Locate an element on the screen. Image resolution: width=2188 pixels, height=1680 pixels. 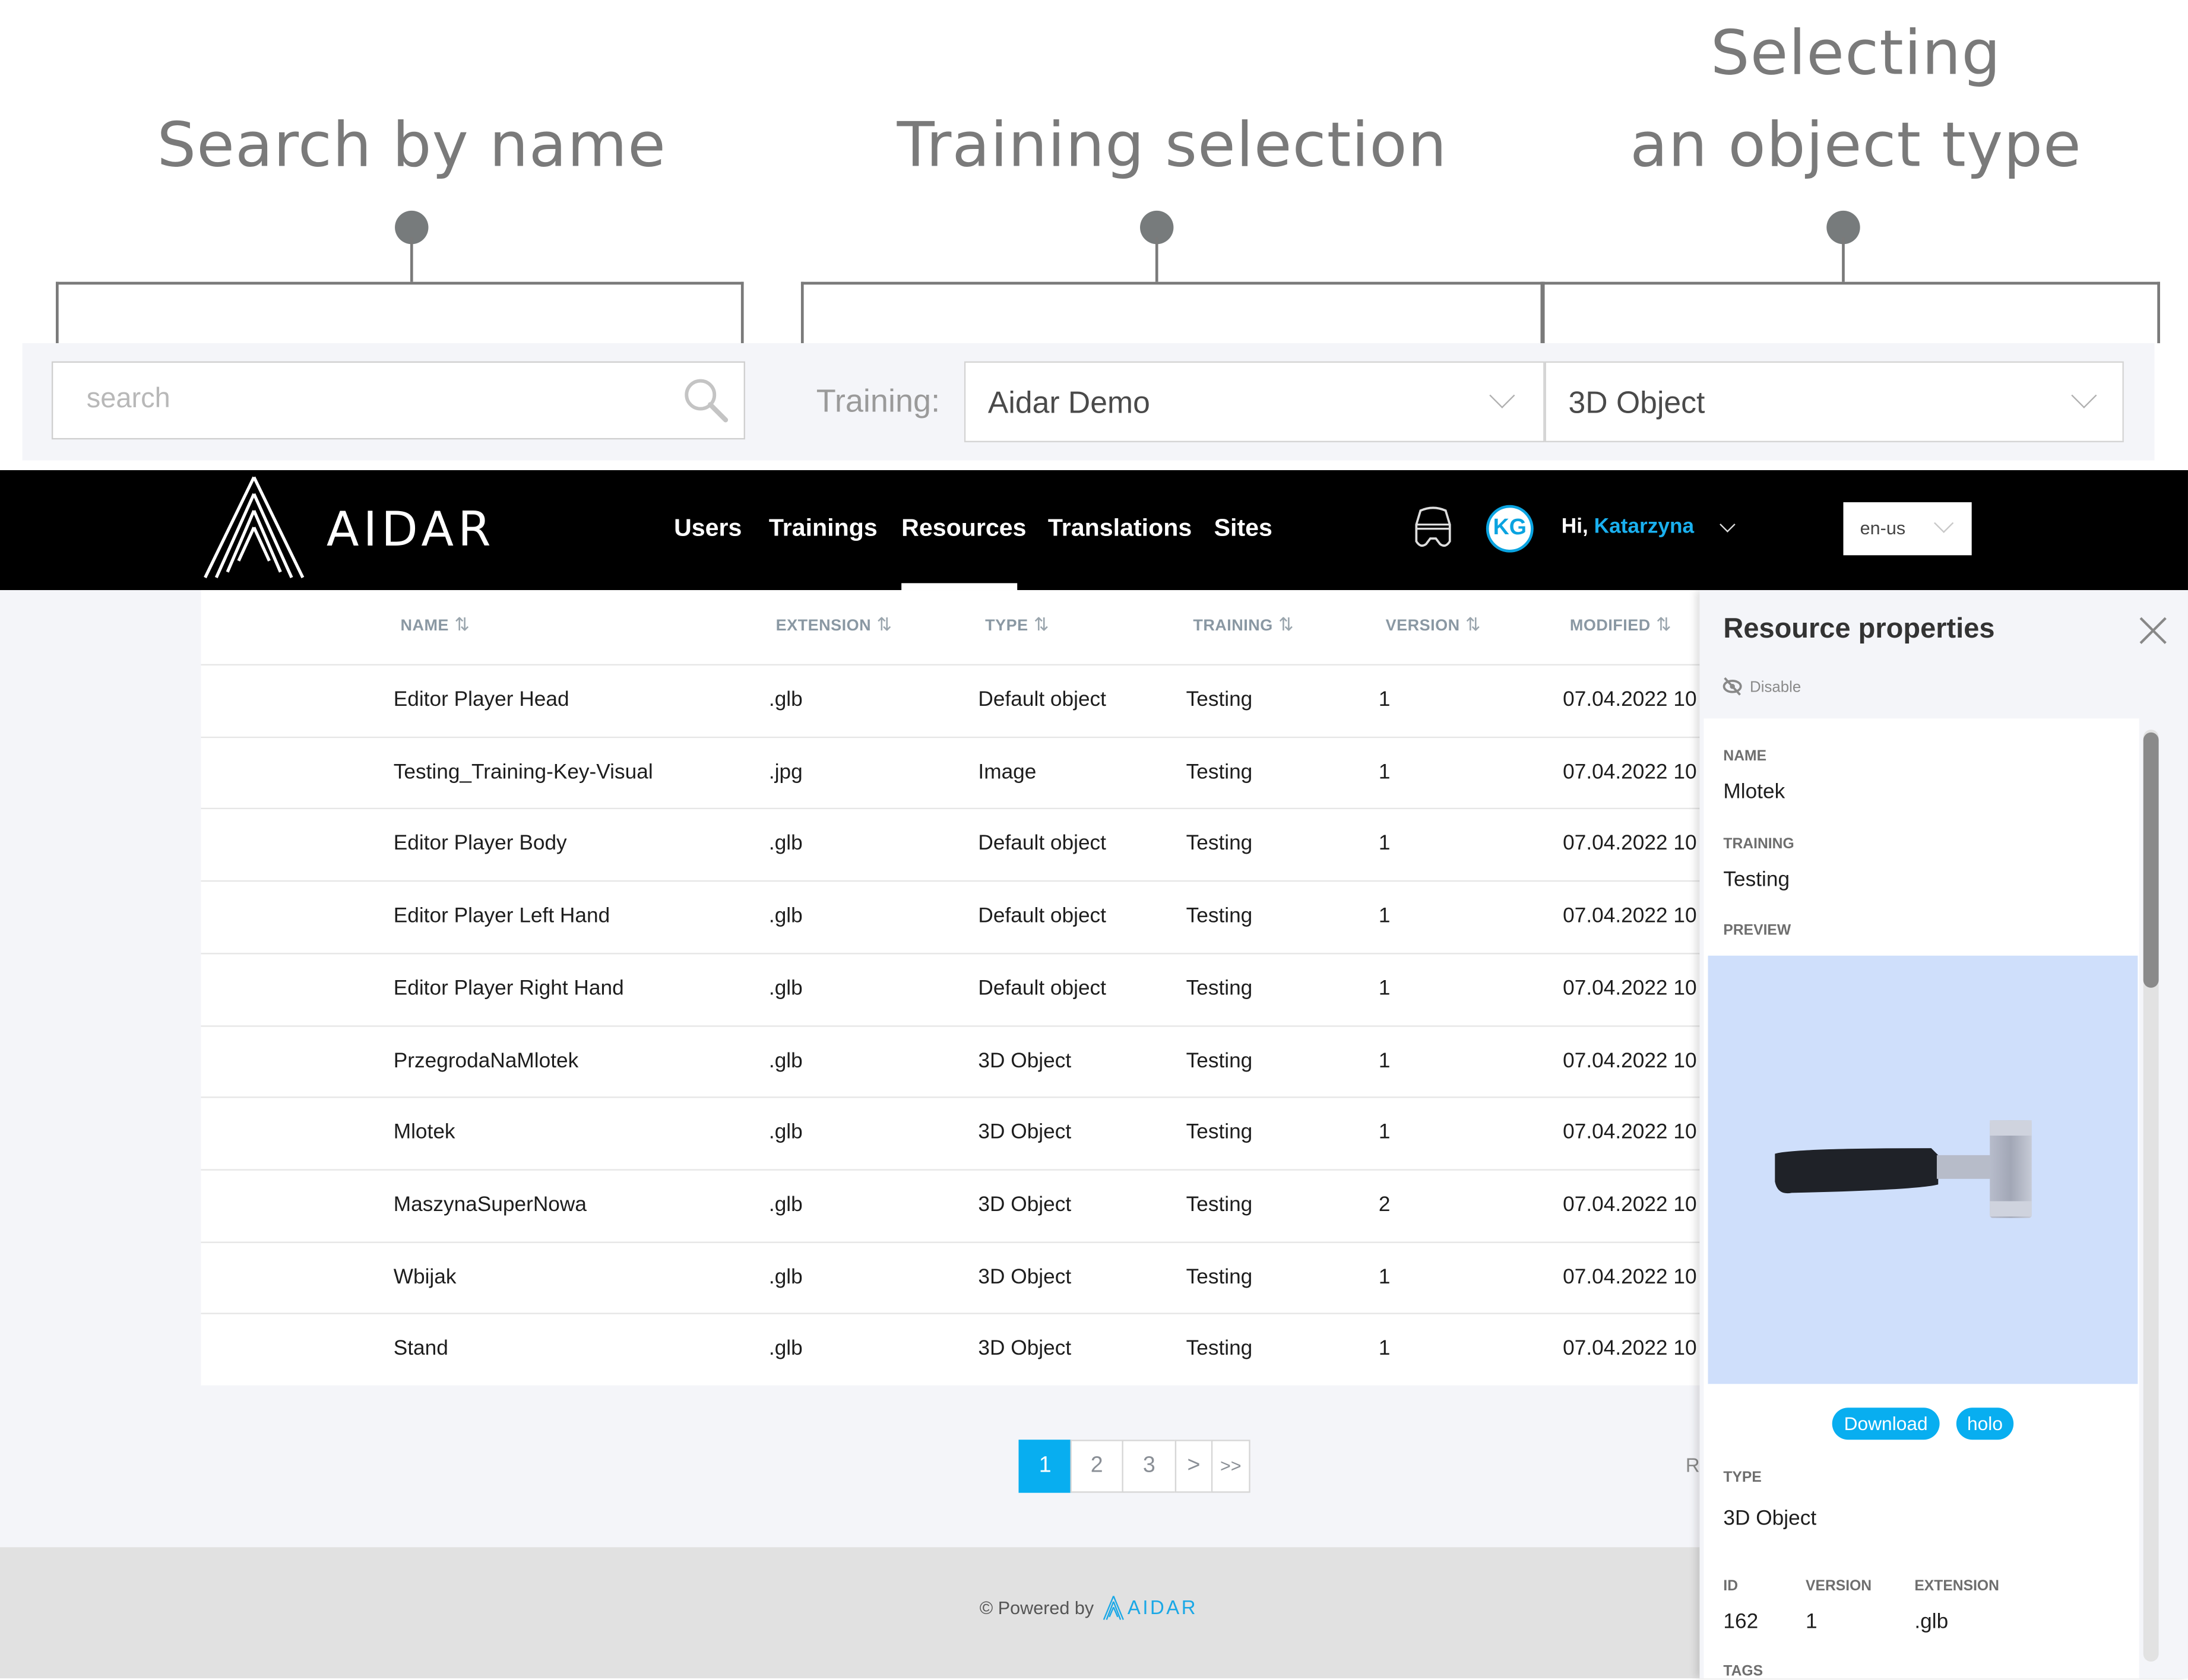
extension-label: EXTENSION is located at coordinates (1956, 1586).